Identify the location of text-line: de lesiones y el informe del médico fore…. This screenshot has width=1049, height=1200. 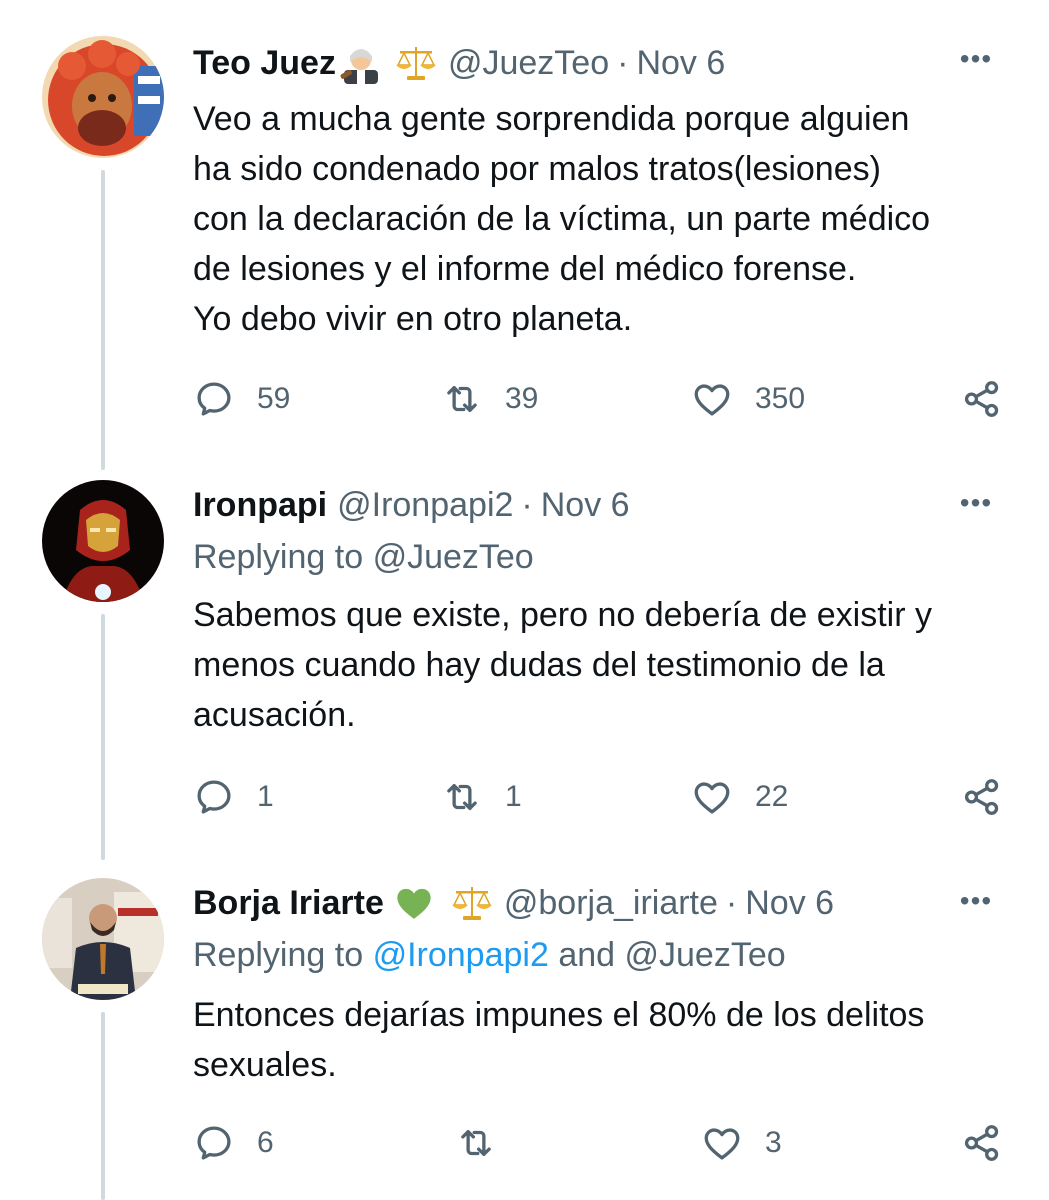
(525, 269).